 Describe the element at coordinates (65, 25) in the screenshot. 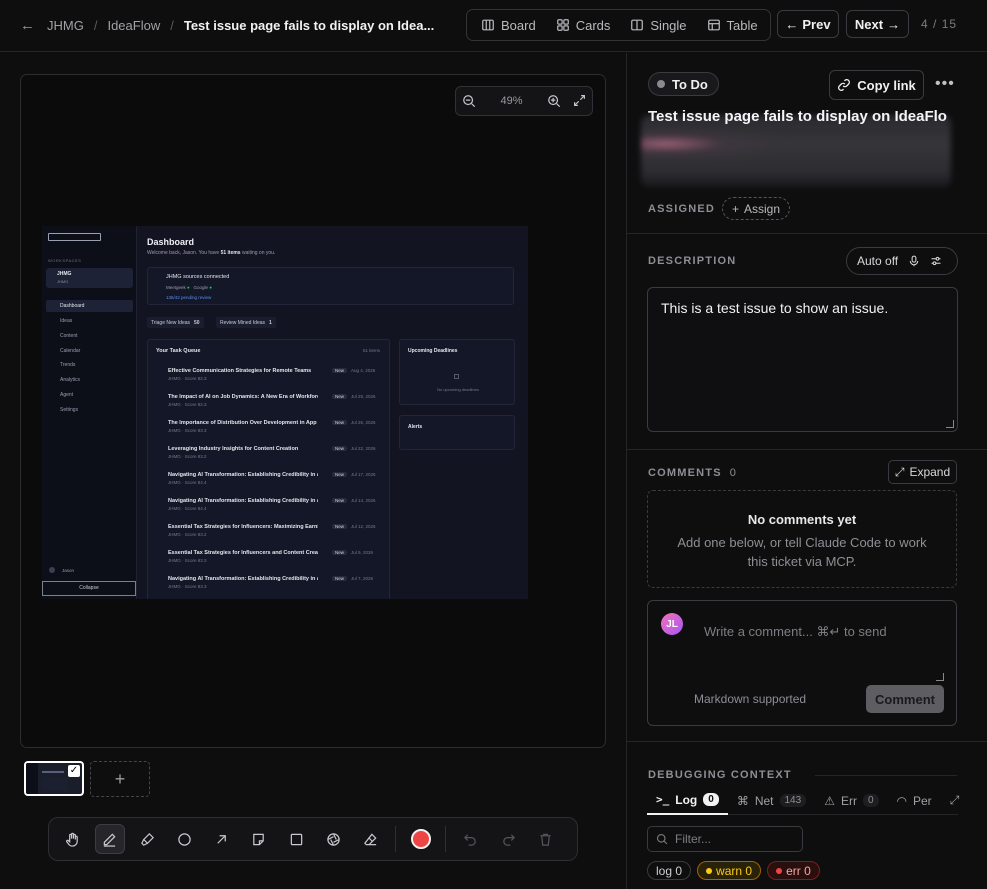

I see `breadcrumb-root: JHMG` at that location.